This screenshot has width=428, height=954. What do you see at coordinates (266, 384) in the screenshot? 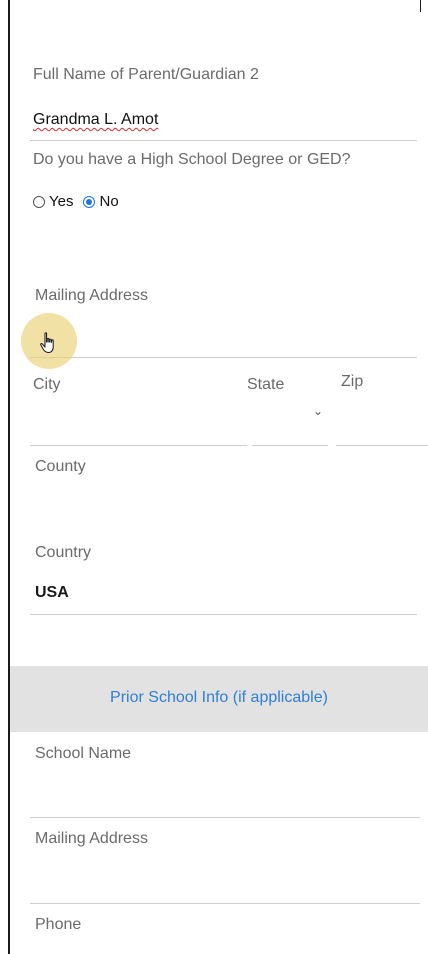
I see `state-label: State` at bounding box center [266, 384].